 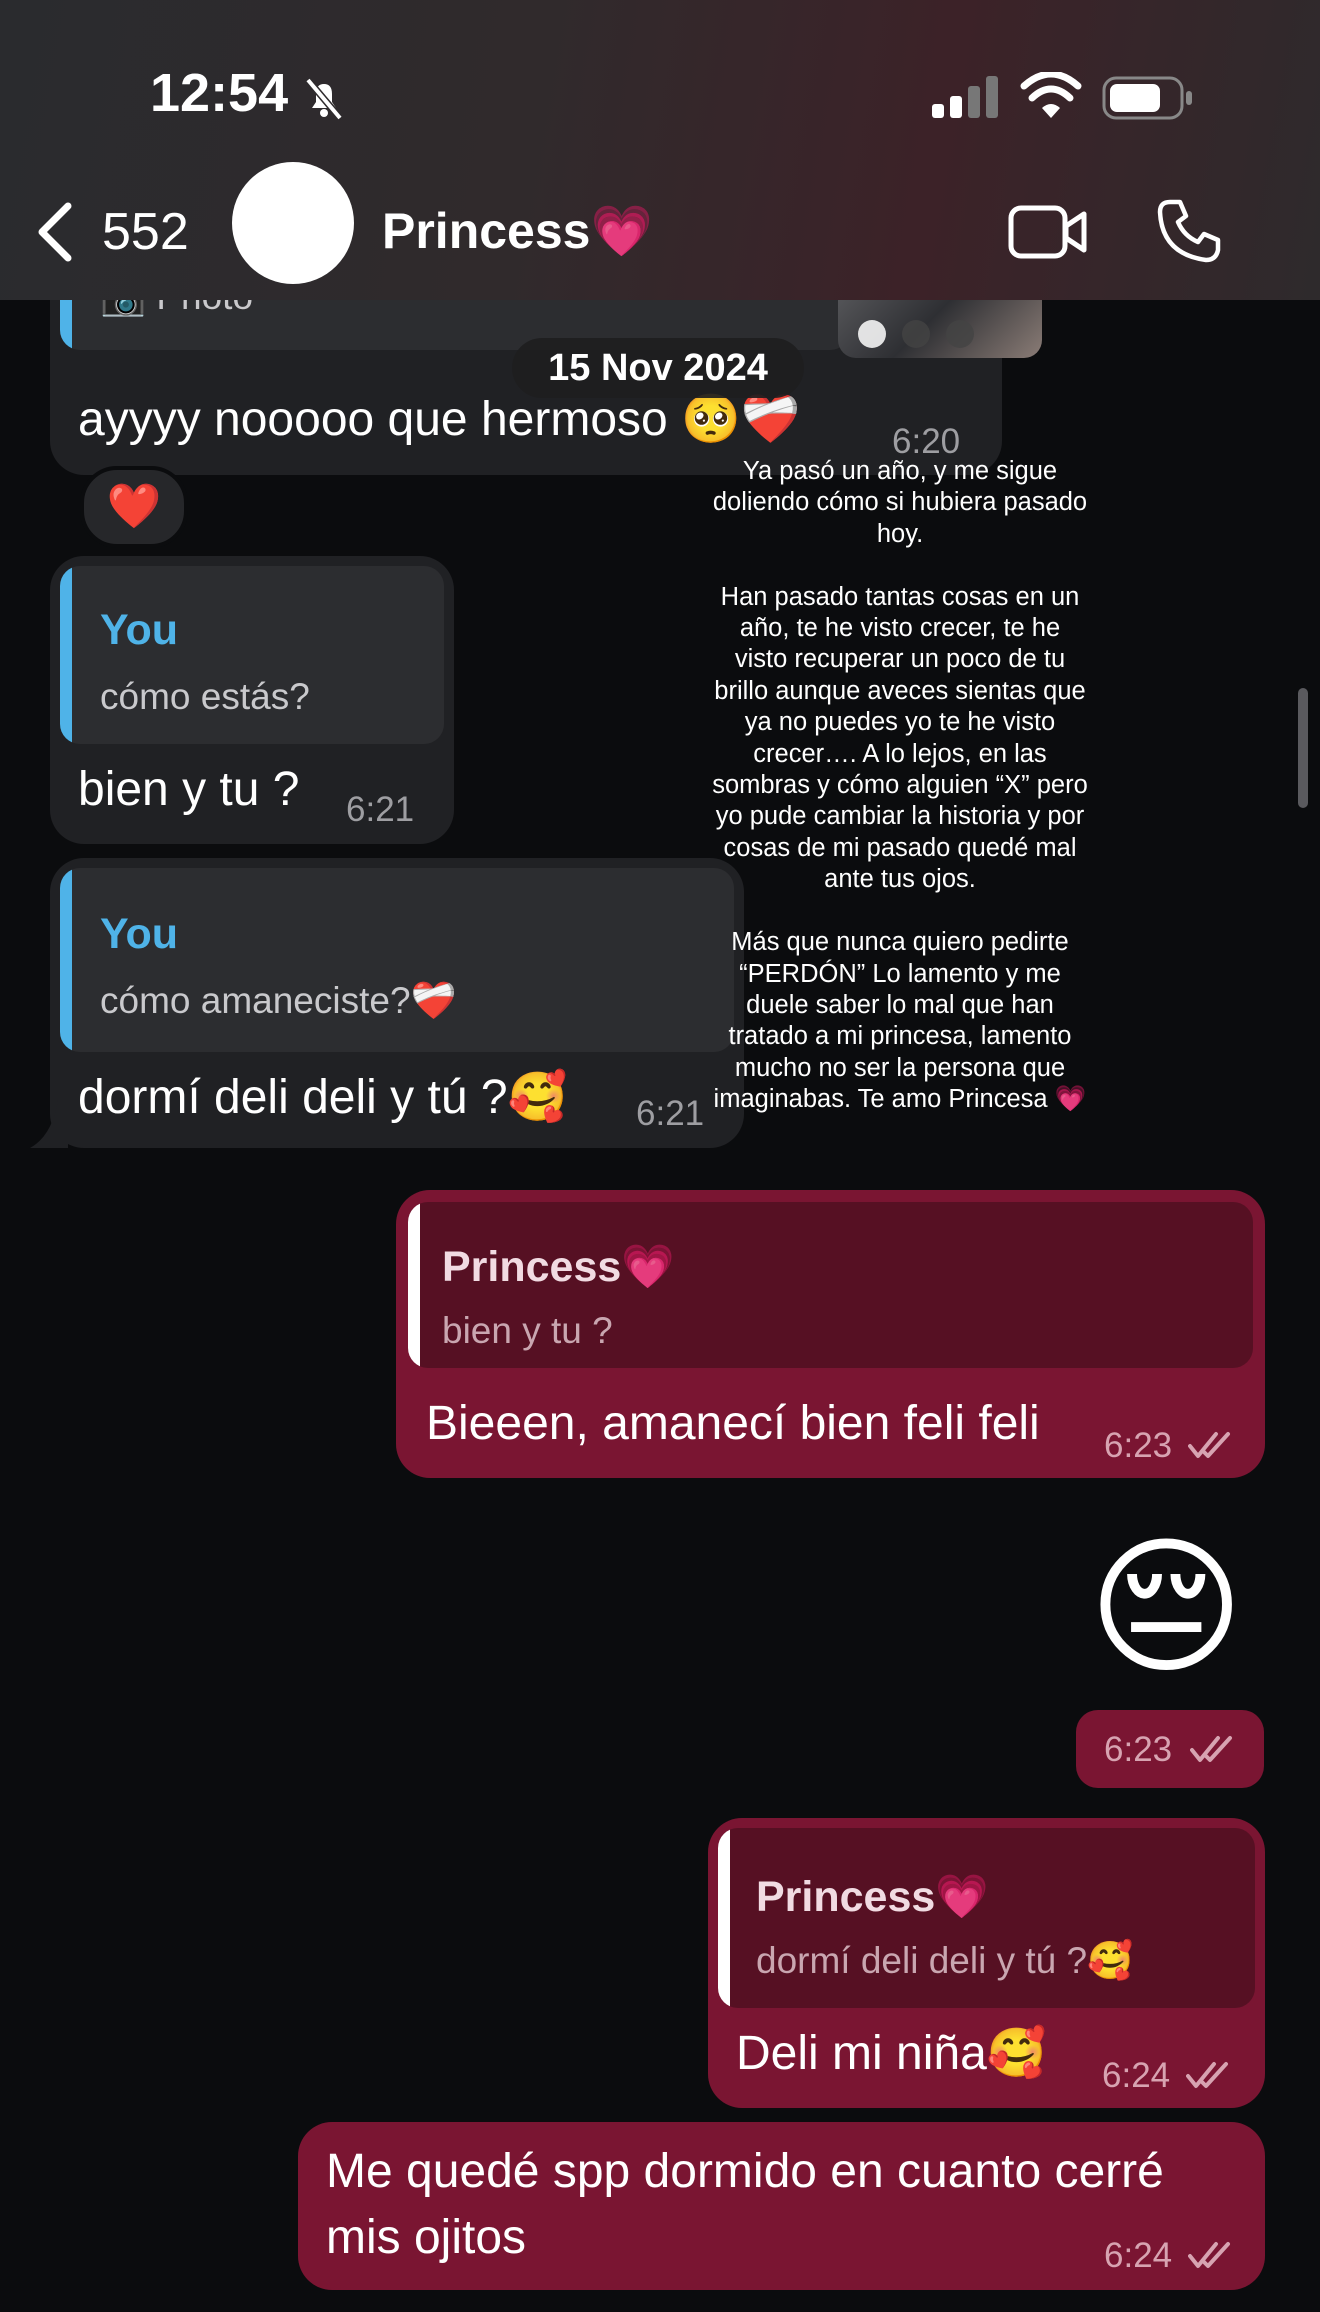 I want to click on back-chevron-icon, so click(x=56, y=232).